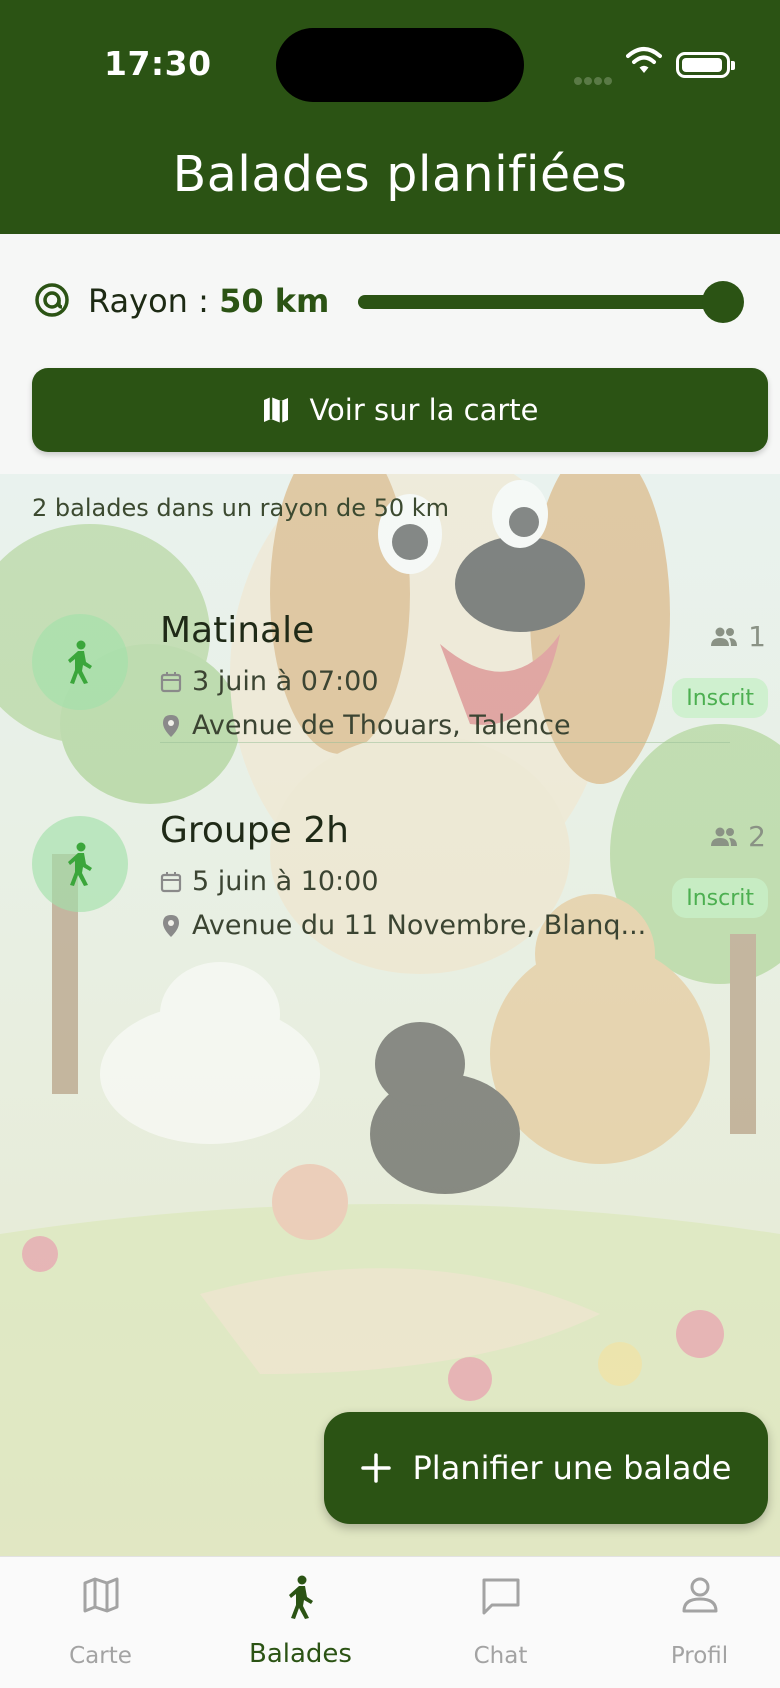  Describe the element at coordinates (241, 508) in the screenshot. I see `results-count: 2 balades dans un rayon de 50 km` at that location.